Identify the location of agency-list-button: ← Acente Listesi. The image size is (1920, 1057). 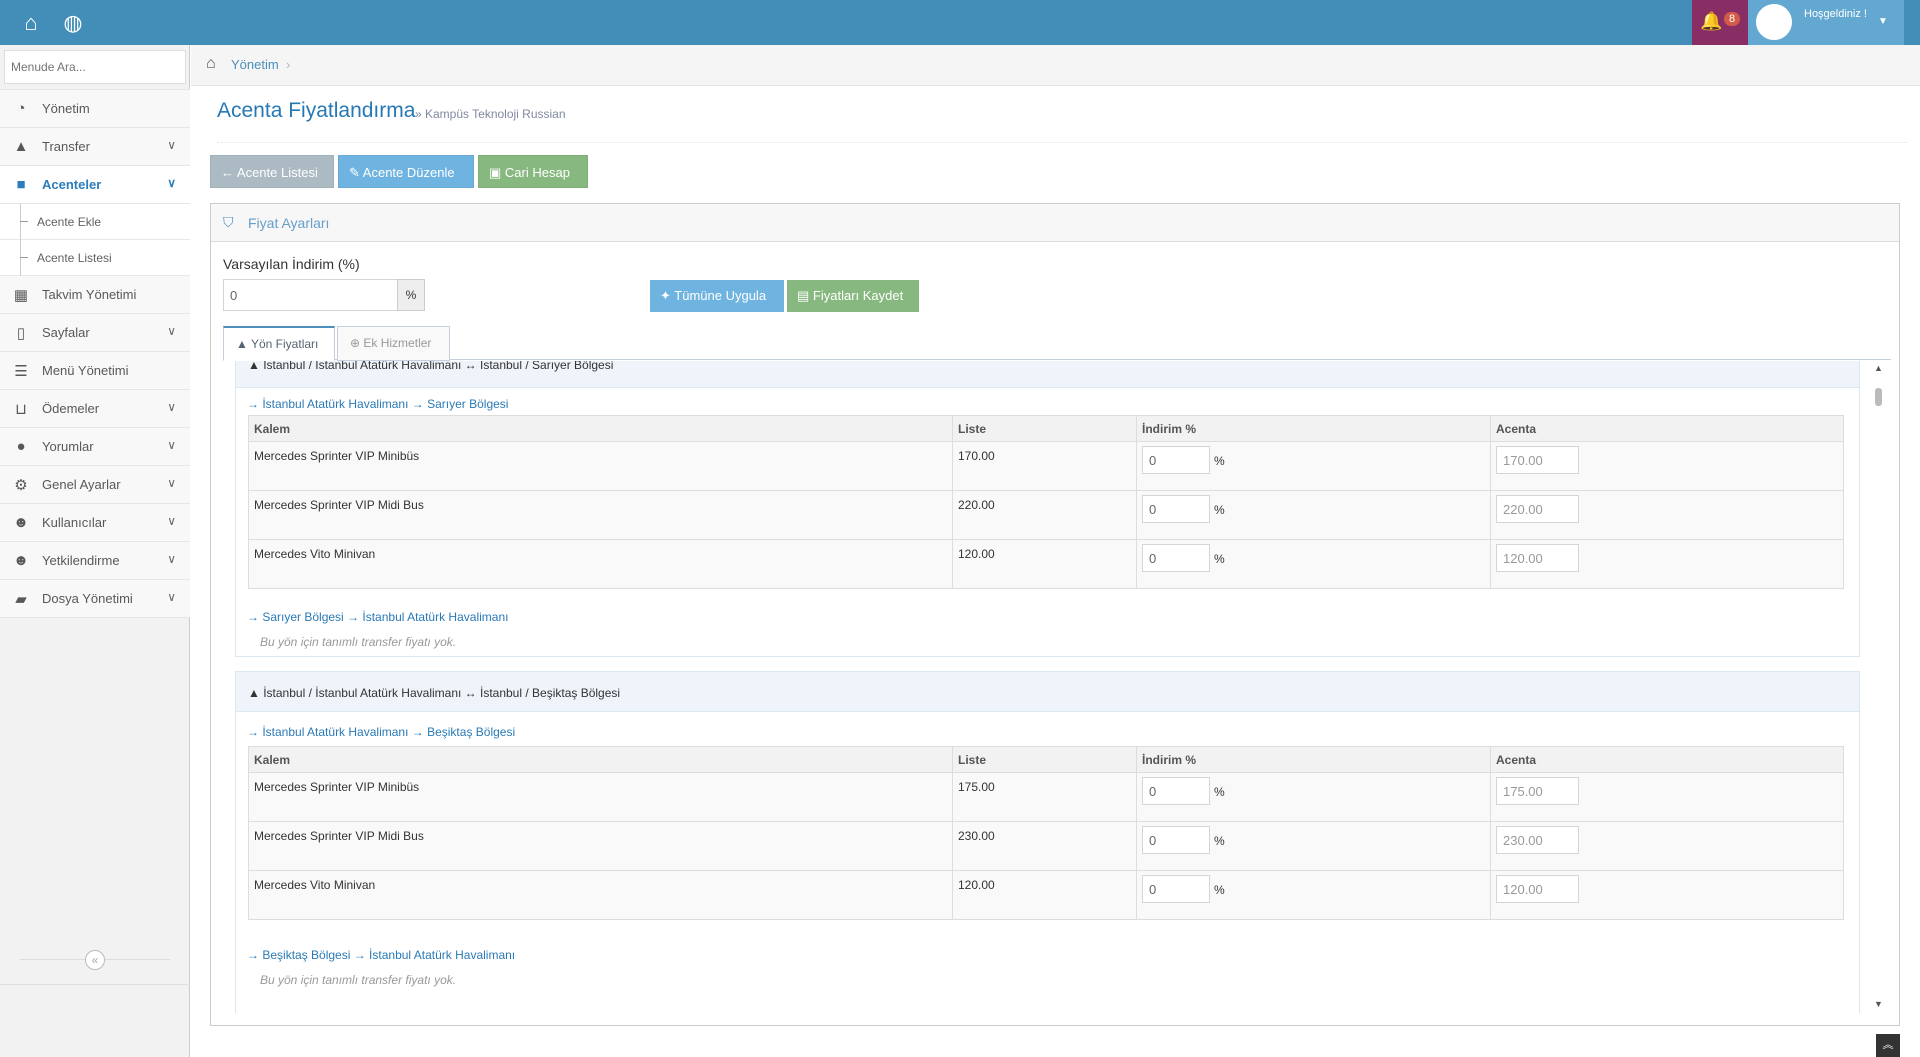
(272, 171).